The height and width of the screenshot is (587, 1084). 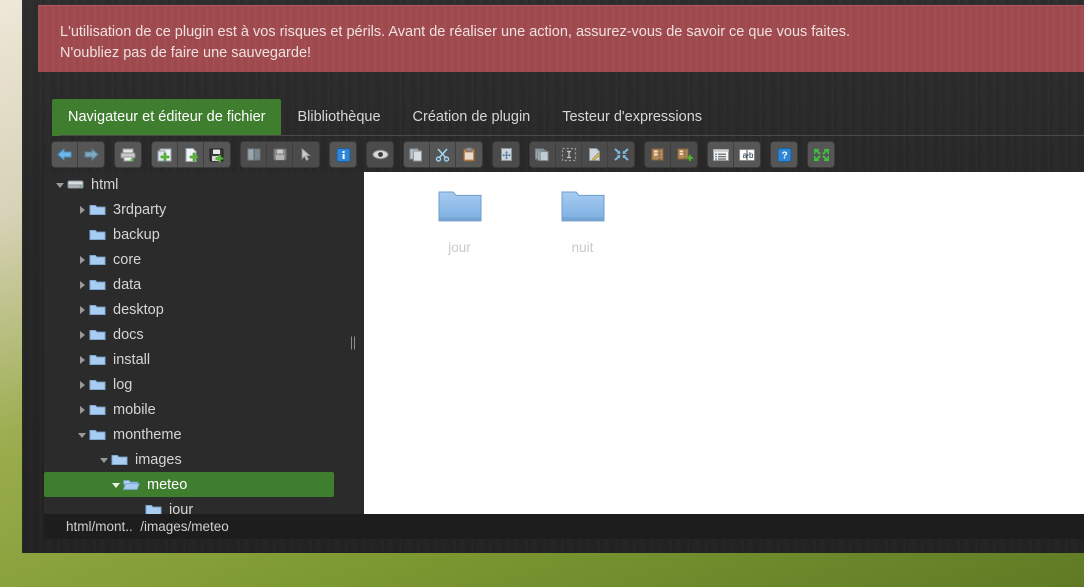 I want to click on file-item-label: nuit, so click(x=582, y=247).